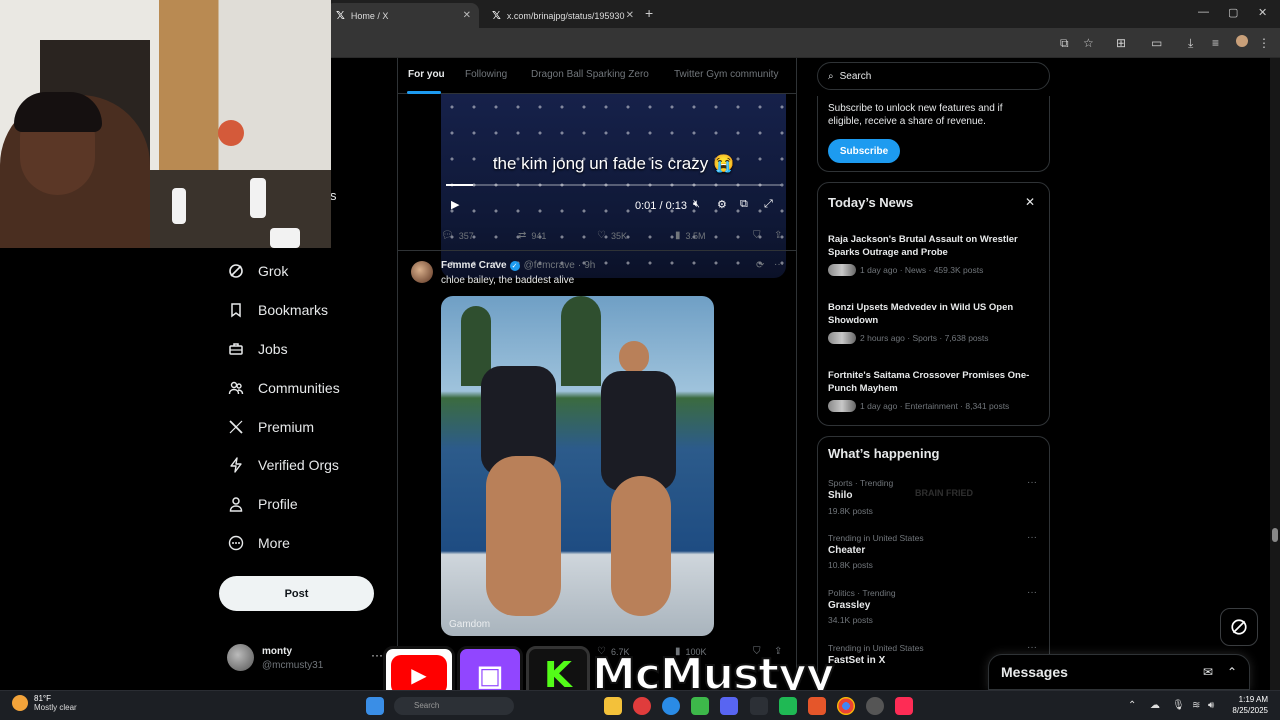 Image resolution: width=1280 pixels, height=720 pixels. What do you see at coordinates (589, 265) in the screenshot?
I see `tweet-time: 9h` at bounding box center [589, 265].